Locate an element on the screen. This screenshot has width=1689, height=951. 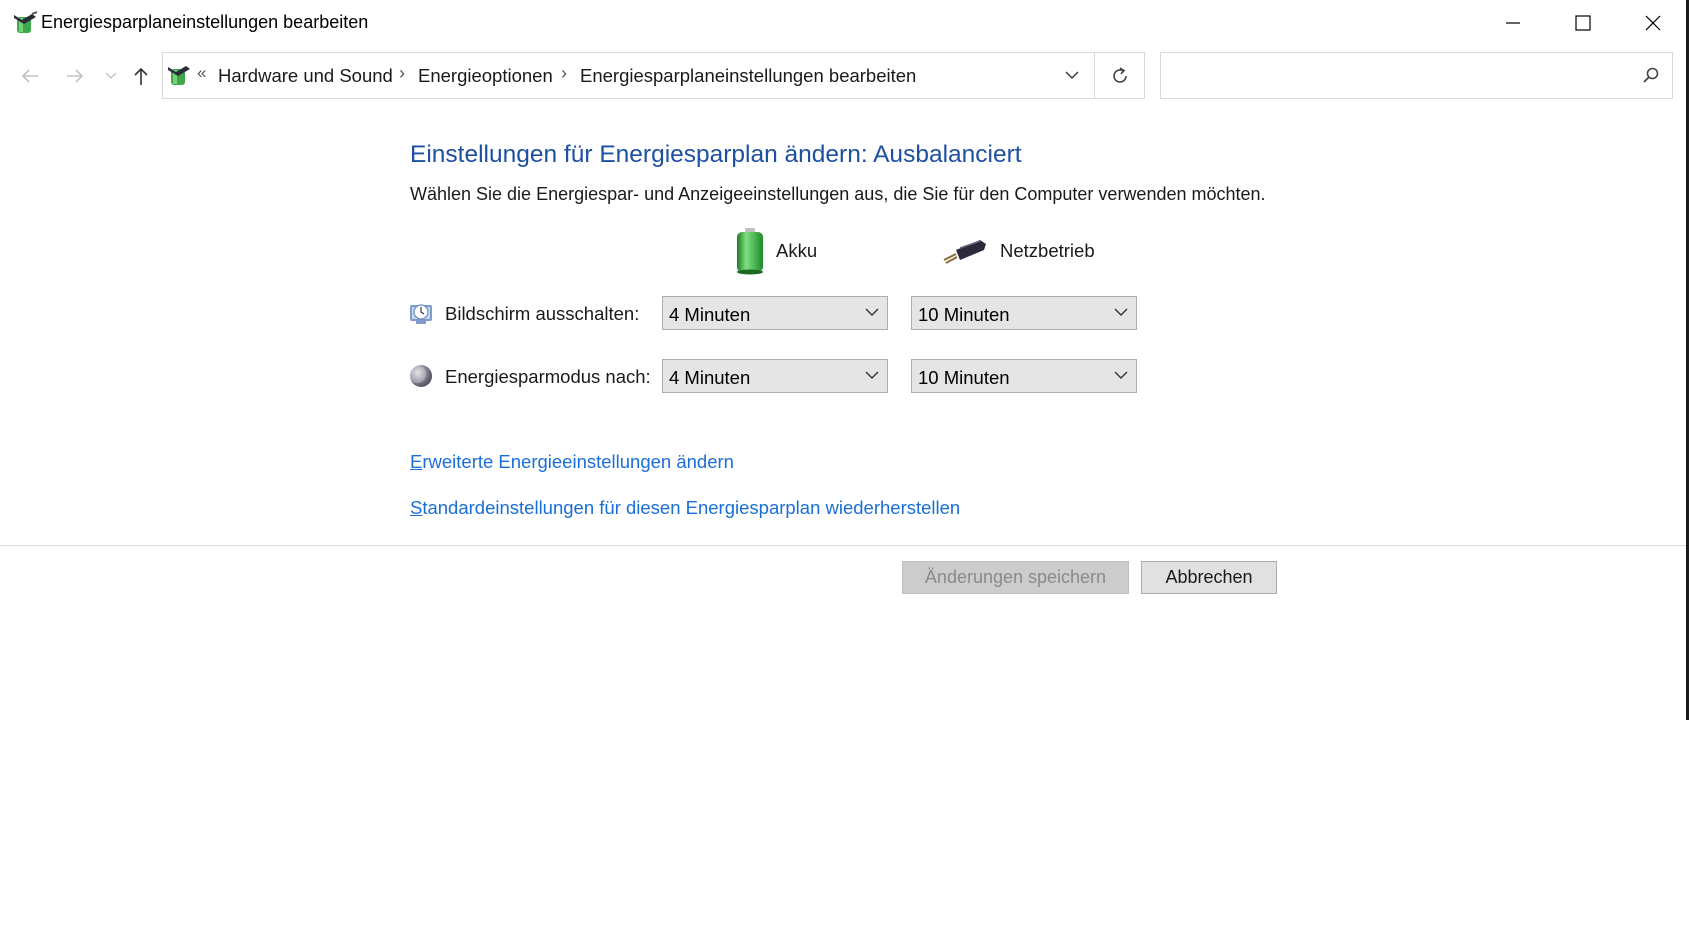
minimize-button is located at coordinates (1513, 23).